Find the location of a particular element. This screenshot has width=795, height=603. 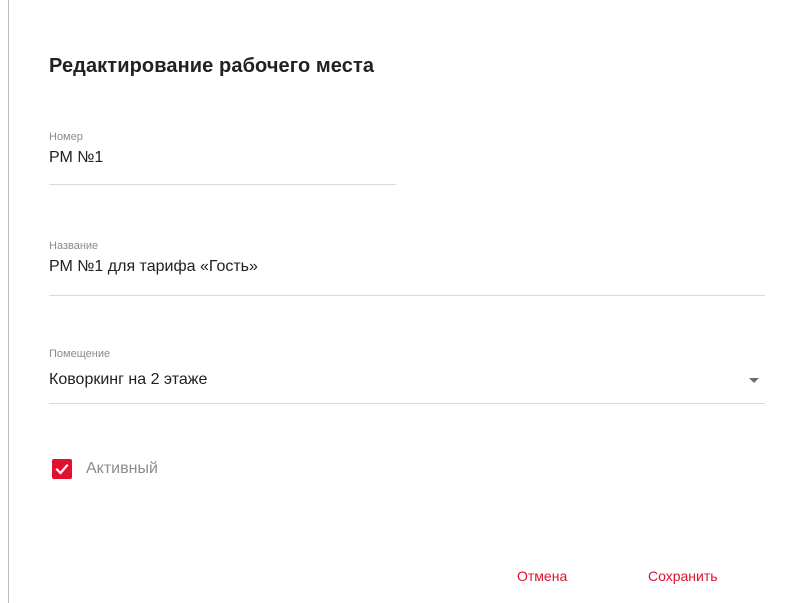

cancel-button: Отмена is located at coordinates (542, 576).